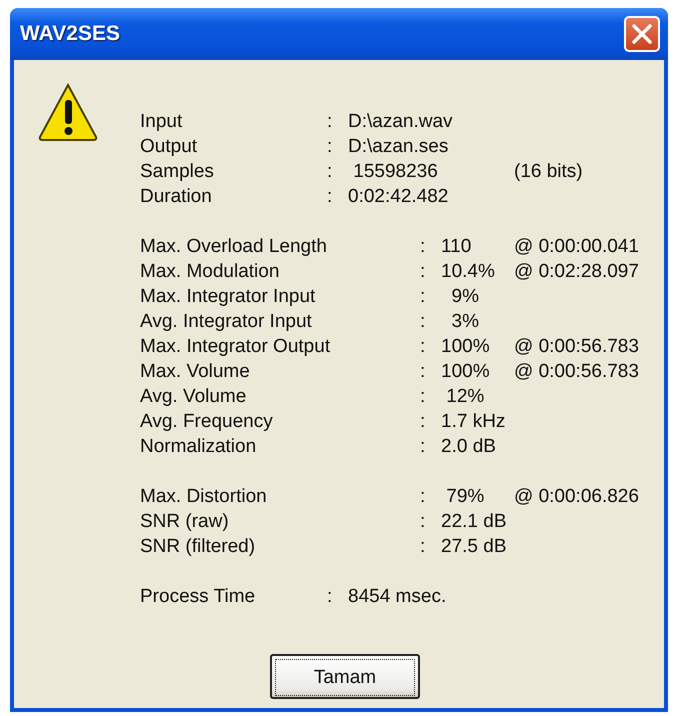  I want to click on field-value: 8454 msec., so click(398, 597).